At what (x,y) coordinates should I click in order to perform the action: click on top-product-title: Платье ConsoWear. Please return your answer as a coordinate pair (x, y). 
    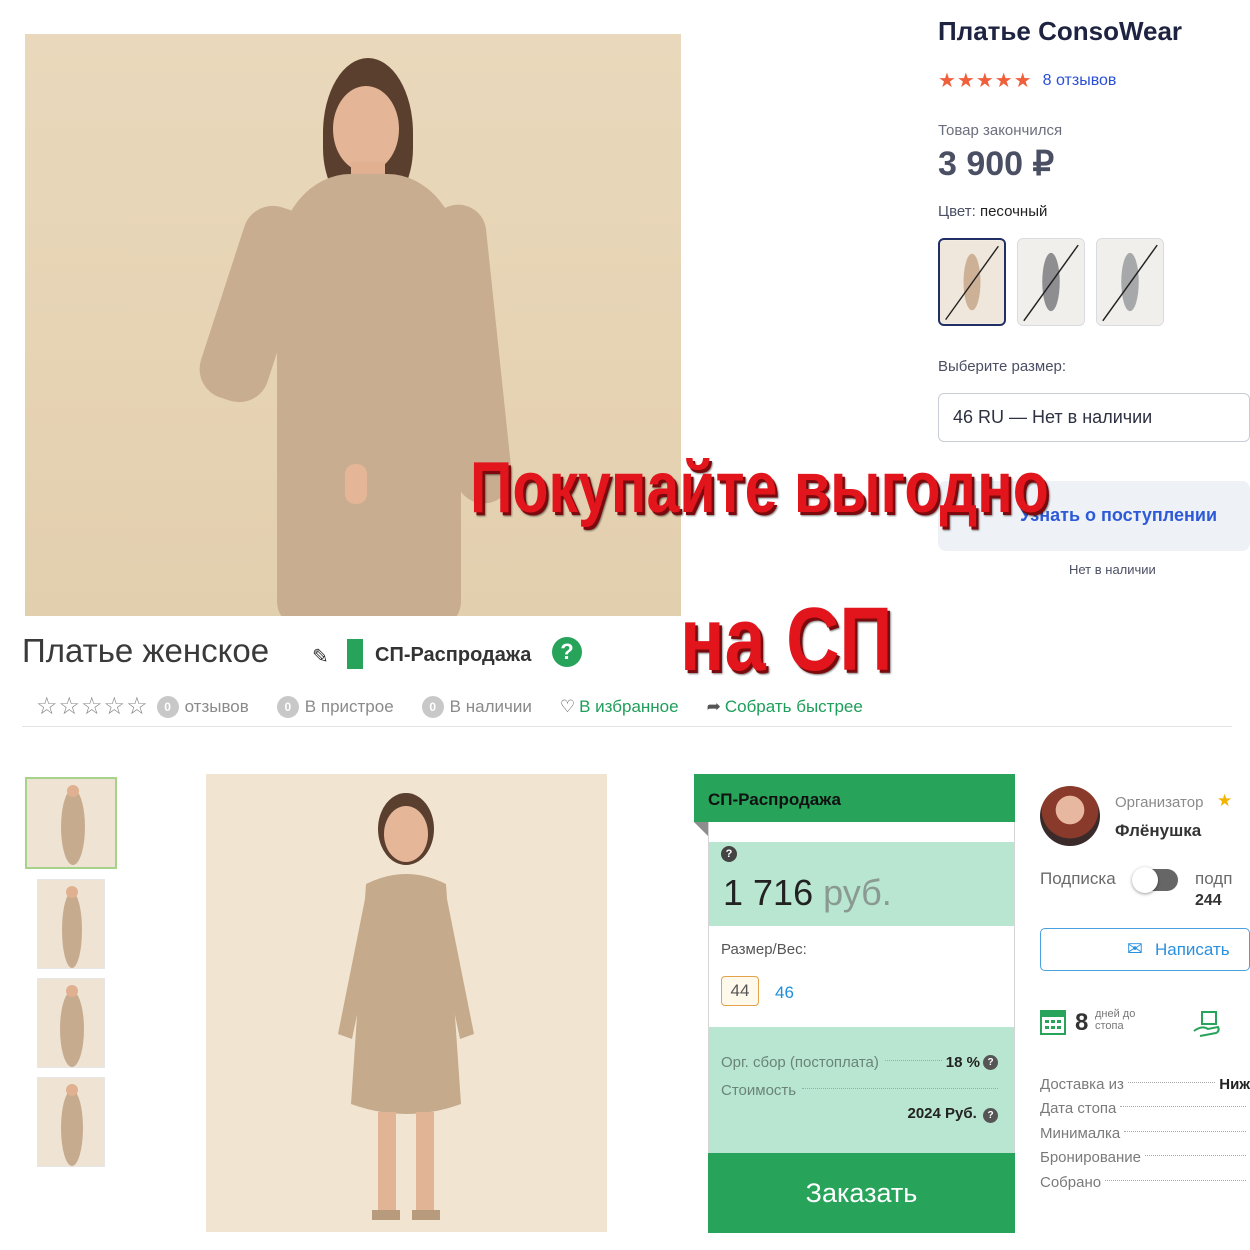
    Looking at the image, I should click on (1060, 31).